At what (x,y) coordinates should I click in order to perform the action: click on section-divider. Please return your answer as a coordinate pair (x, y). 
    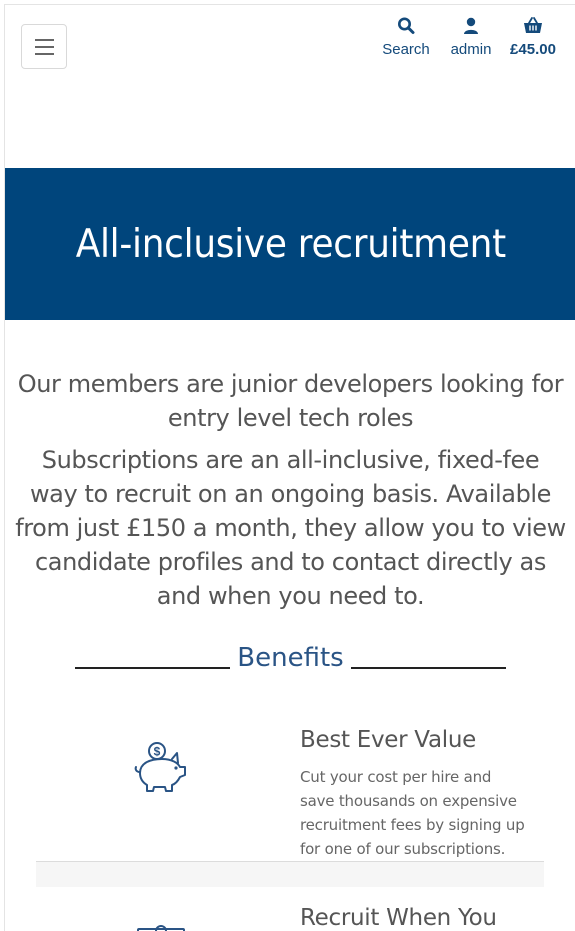
    Looking at the image, I should click on (290, 874).